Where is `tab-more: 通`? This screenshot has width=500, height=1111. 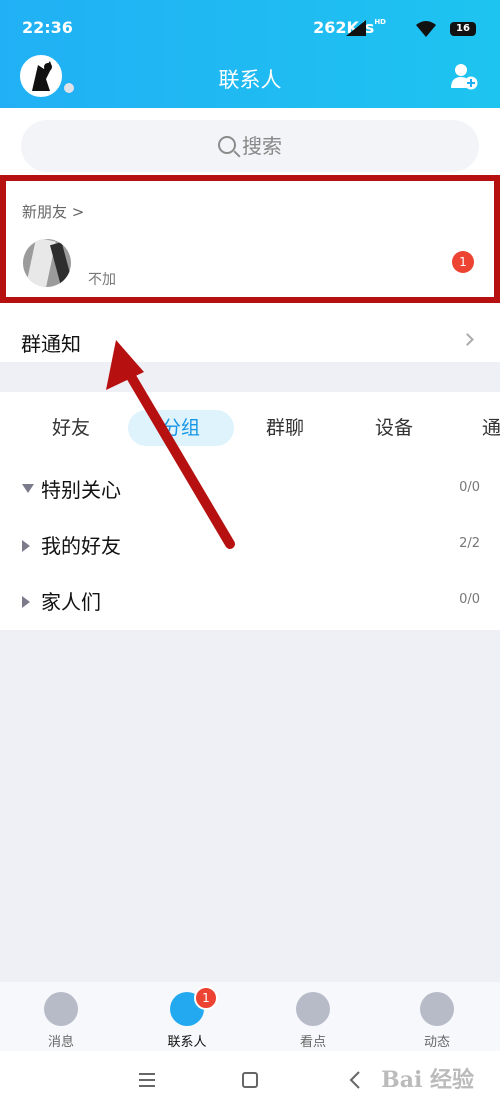 tab-more: 通 is located at coordinates (491, 428).